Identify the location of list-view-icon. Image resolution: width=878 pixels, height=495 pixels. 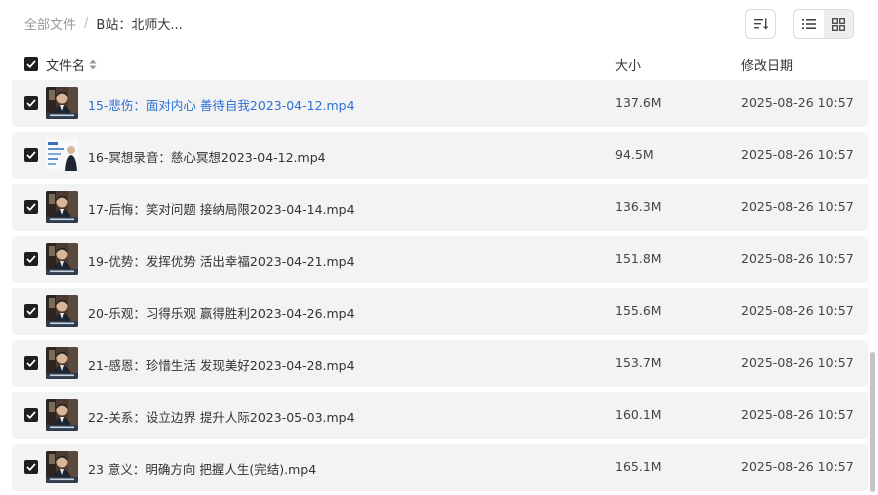
(808, 24).